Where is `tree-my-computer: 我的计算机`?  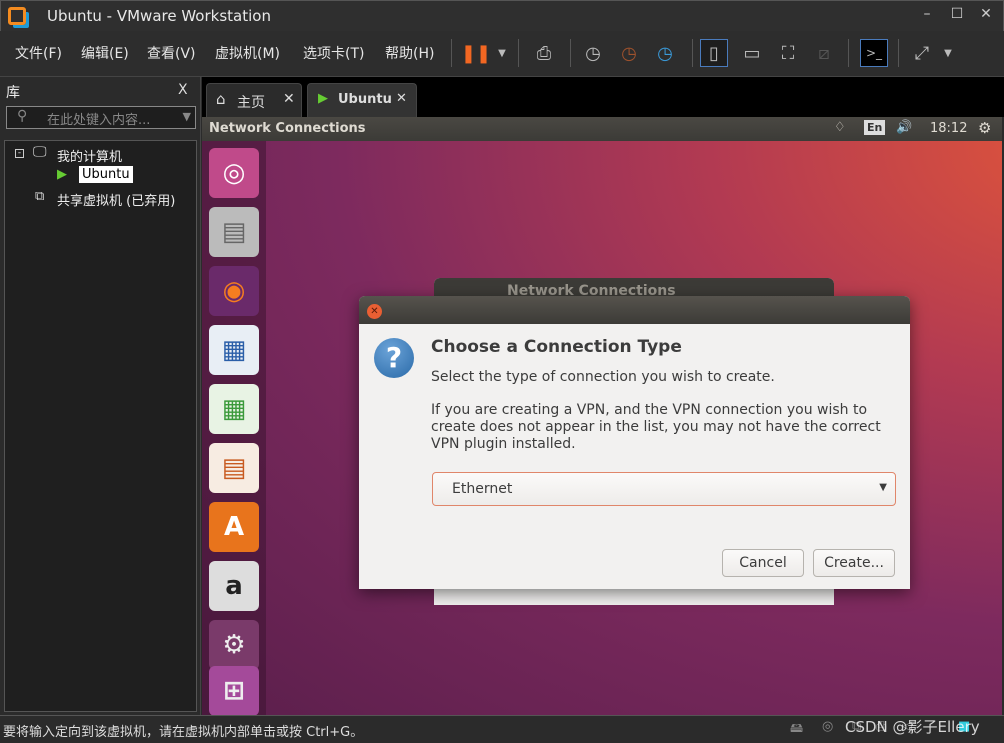 tree-my-computer: 我的计算机 is located at coordinates (89, 155).